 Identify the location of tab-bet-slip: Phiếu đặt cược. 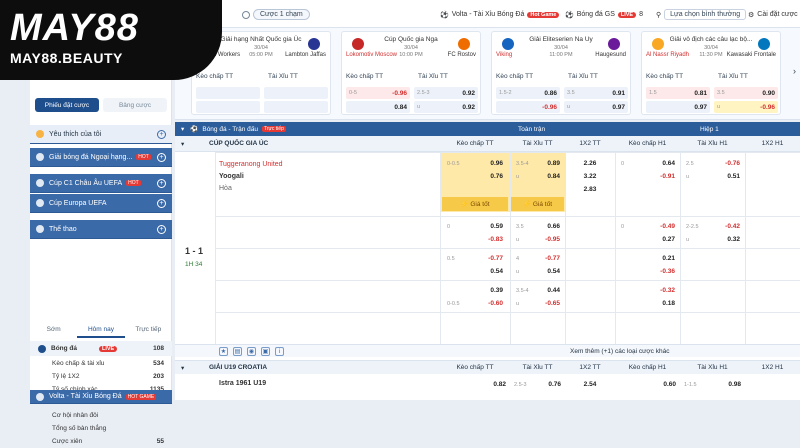
(67, 105).